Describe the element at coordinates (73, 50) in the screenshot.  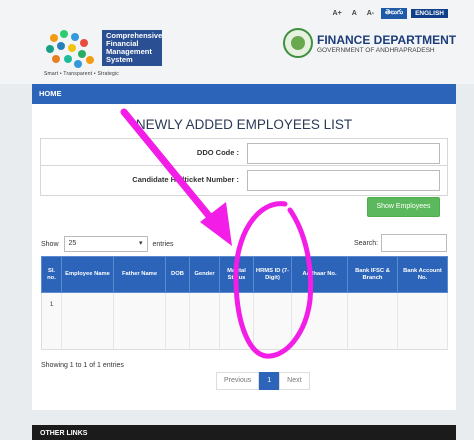
I see `cfms-logo-icon` at that location.